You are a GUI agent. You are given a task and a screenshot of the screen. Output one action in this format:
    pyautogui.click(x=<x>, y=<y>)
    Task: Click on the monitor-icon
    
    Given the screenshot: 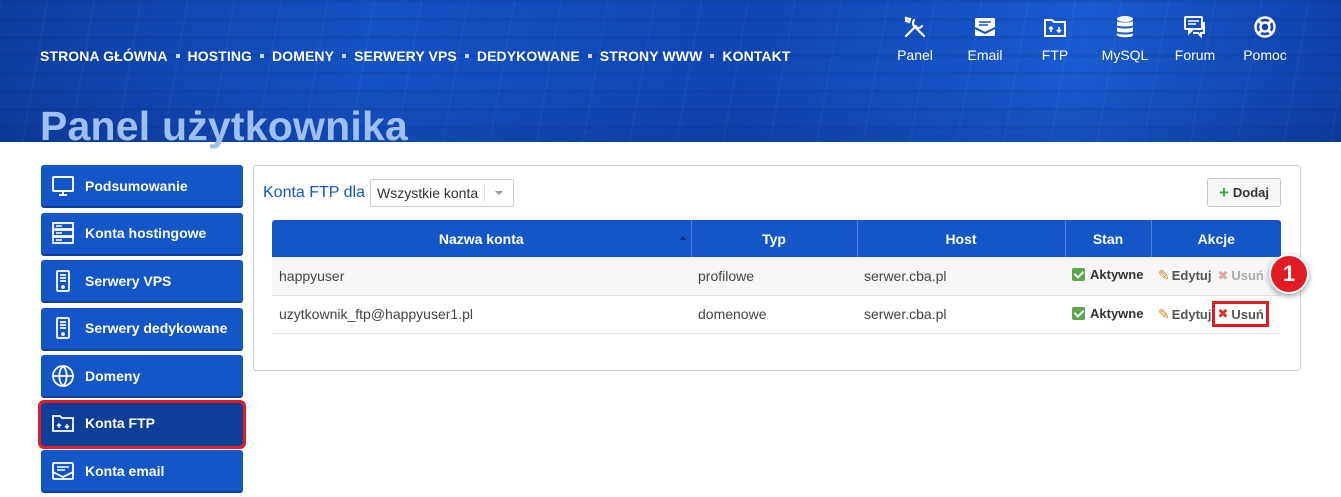 What is the action you would take?
    pyautogui.click(x=63, y=185)
    